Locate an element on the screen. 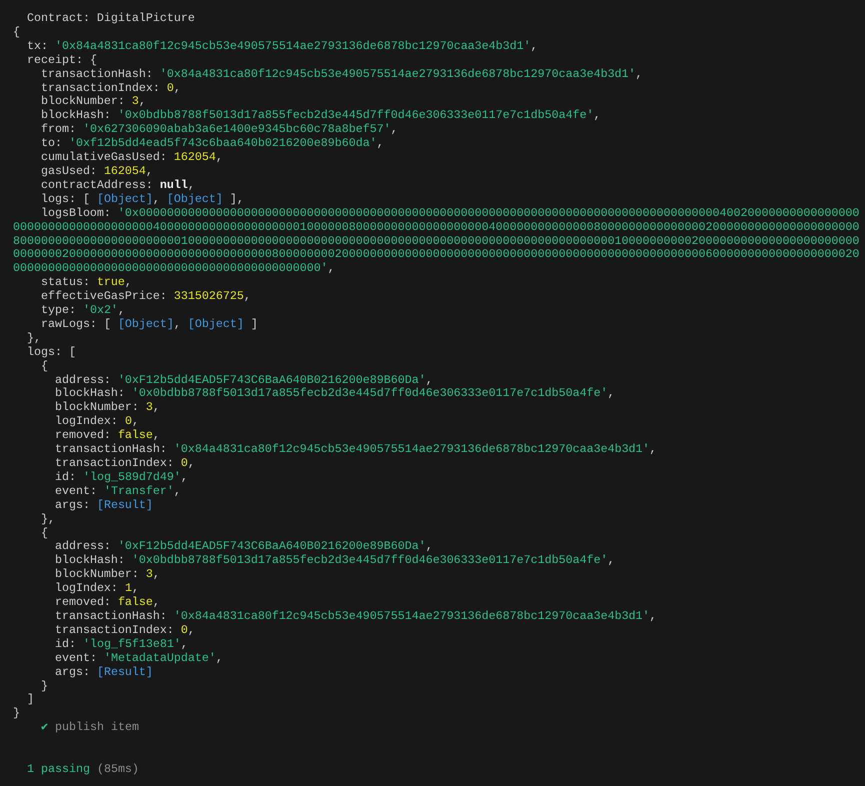 This screenshot has width=865, height=786. property-value: 'log_589d7d49' is located at coordinates (131, 477).